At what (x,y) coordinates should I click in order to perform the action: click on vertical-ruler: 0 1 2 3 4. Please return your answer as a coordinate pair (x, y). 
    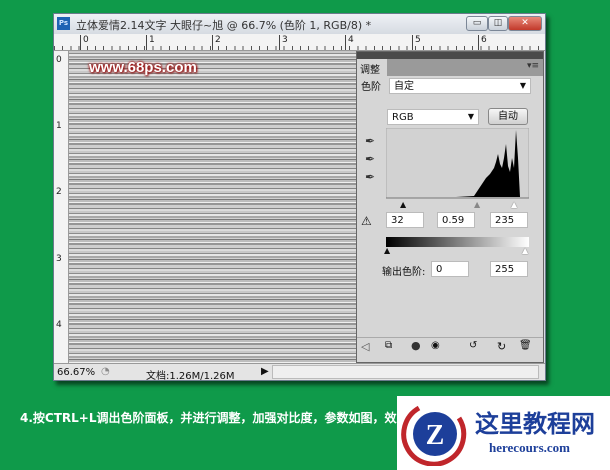
    Looking at the image, I should click on (61, 207).